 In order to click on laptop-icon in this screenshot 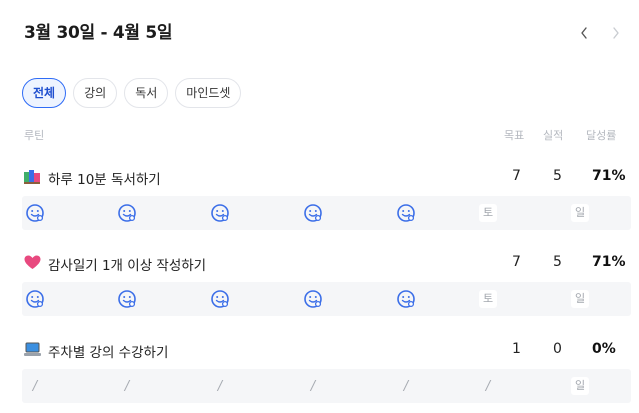, I will do `click(32, 349)`.